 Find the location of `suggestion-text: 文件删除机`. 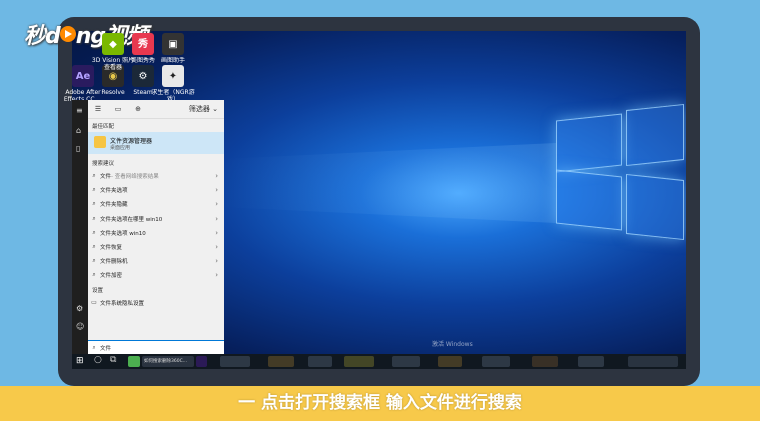

suggestion-text: 文件删除机 is located at coordinates (114, 262).